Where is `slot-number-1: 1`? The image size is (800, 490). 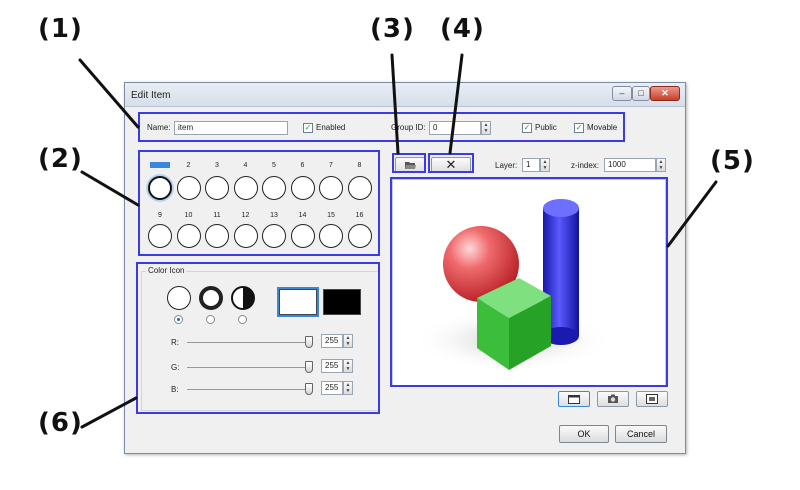 slot-number-1: 1 is located at coordinates (160, 165).